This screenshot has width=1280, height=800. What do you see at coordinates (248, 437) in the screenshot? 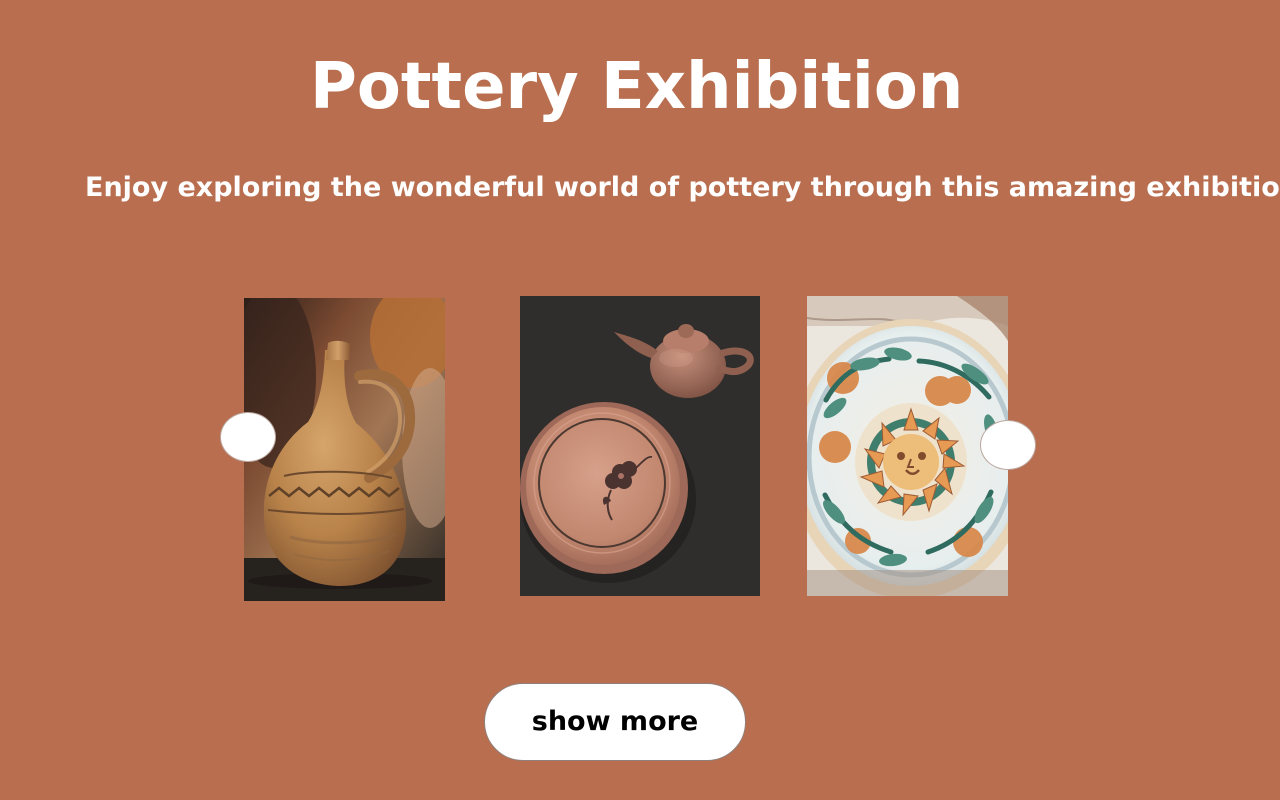
I see `previous-image-button` at bounding box center [248, 437].